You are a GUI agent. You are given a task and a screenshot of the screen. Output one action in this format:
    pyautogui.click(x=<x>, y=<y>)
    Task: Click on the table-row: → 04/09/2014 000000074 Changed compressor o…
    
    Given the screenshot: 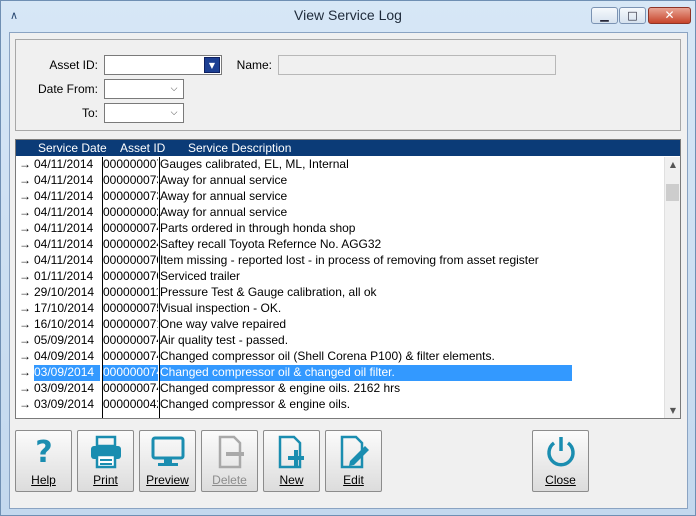 What is the action you would take?
    pyautogui.click(x=341, y=357)
    